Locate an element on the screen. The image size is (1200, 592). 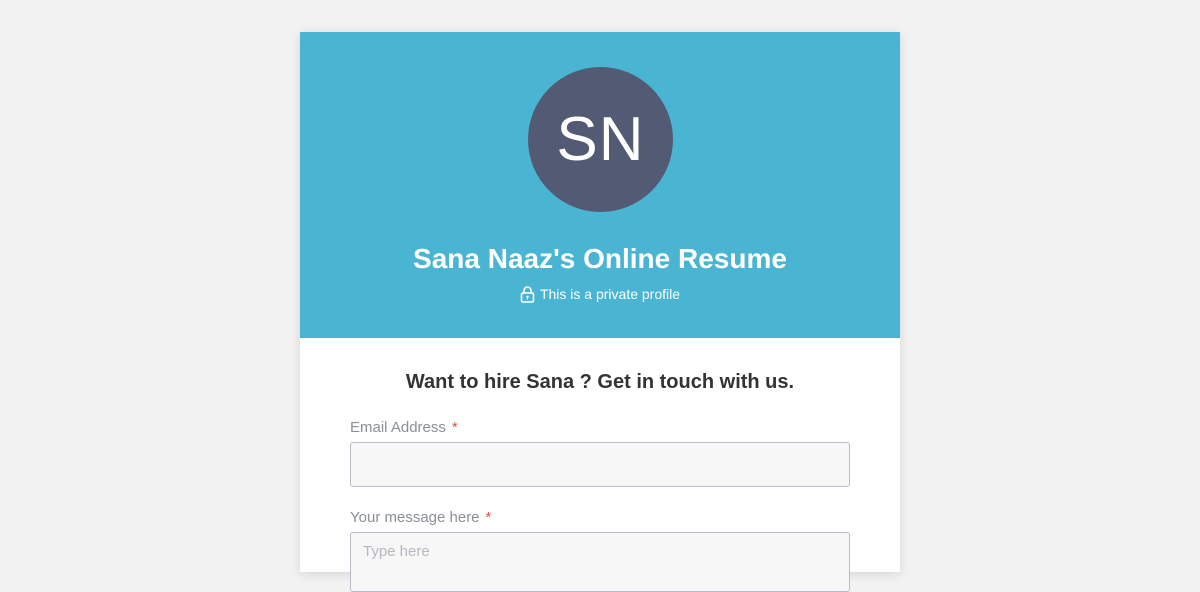
message-label: Your message here * is located at coordinates (600, 518).